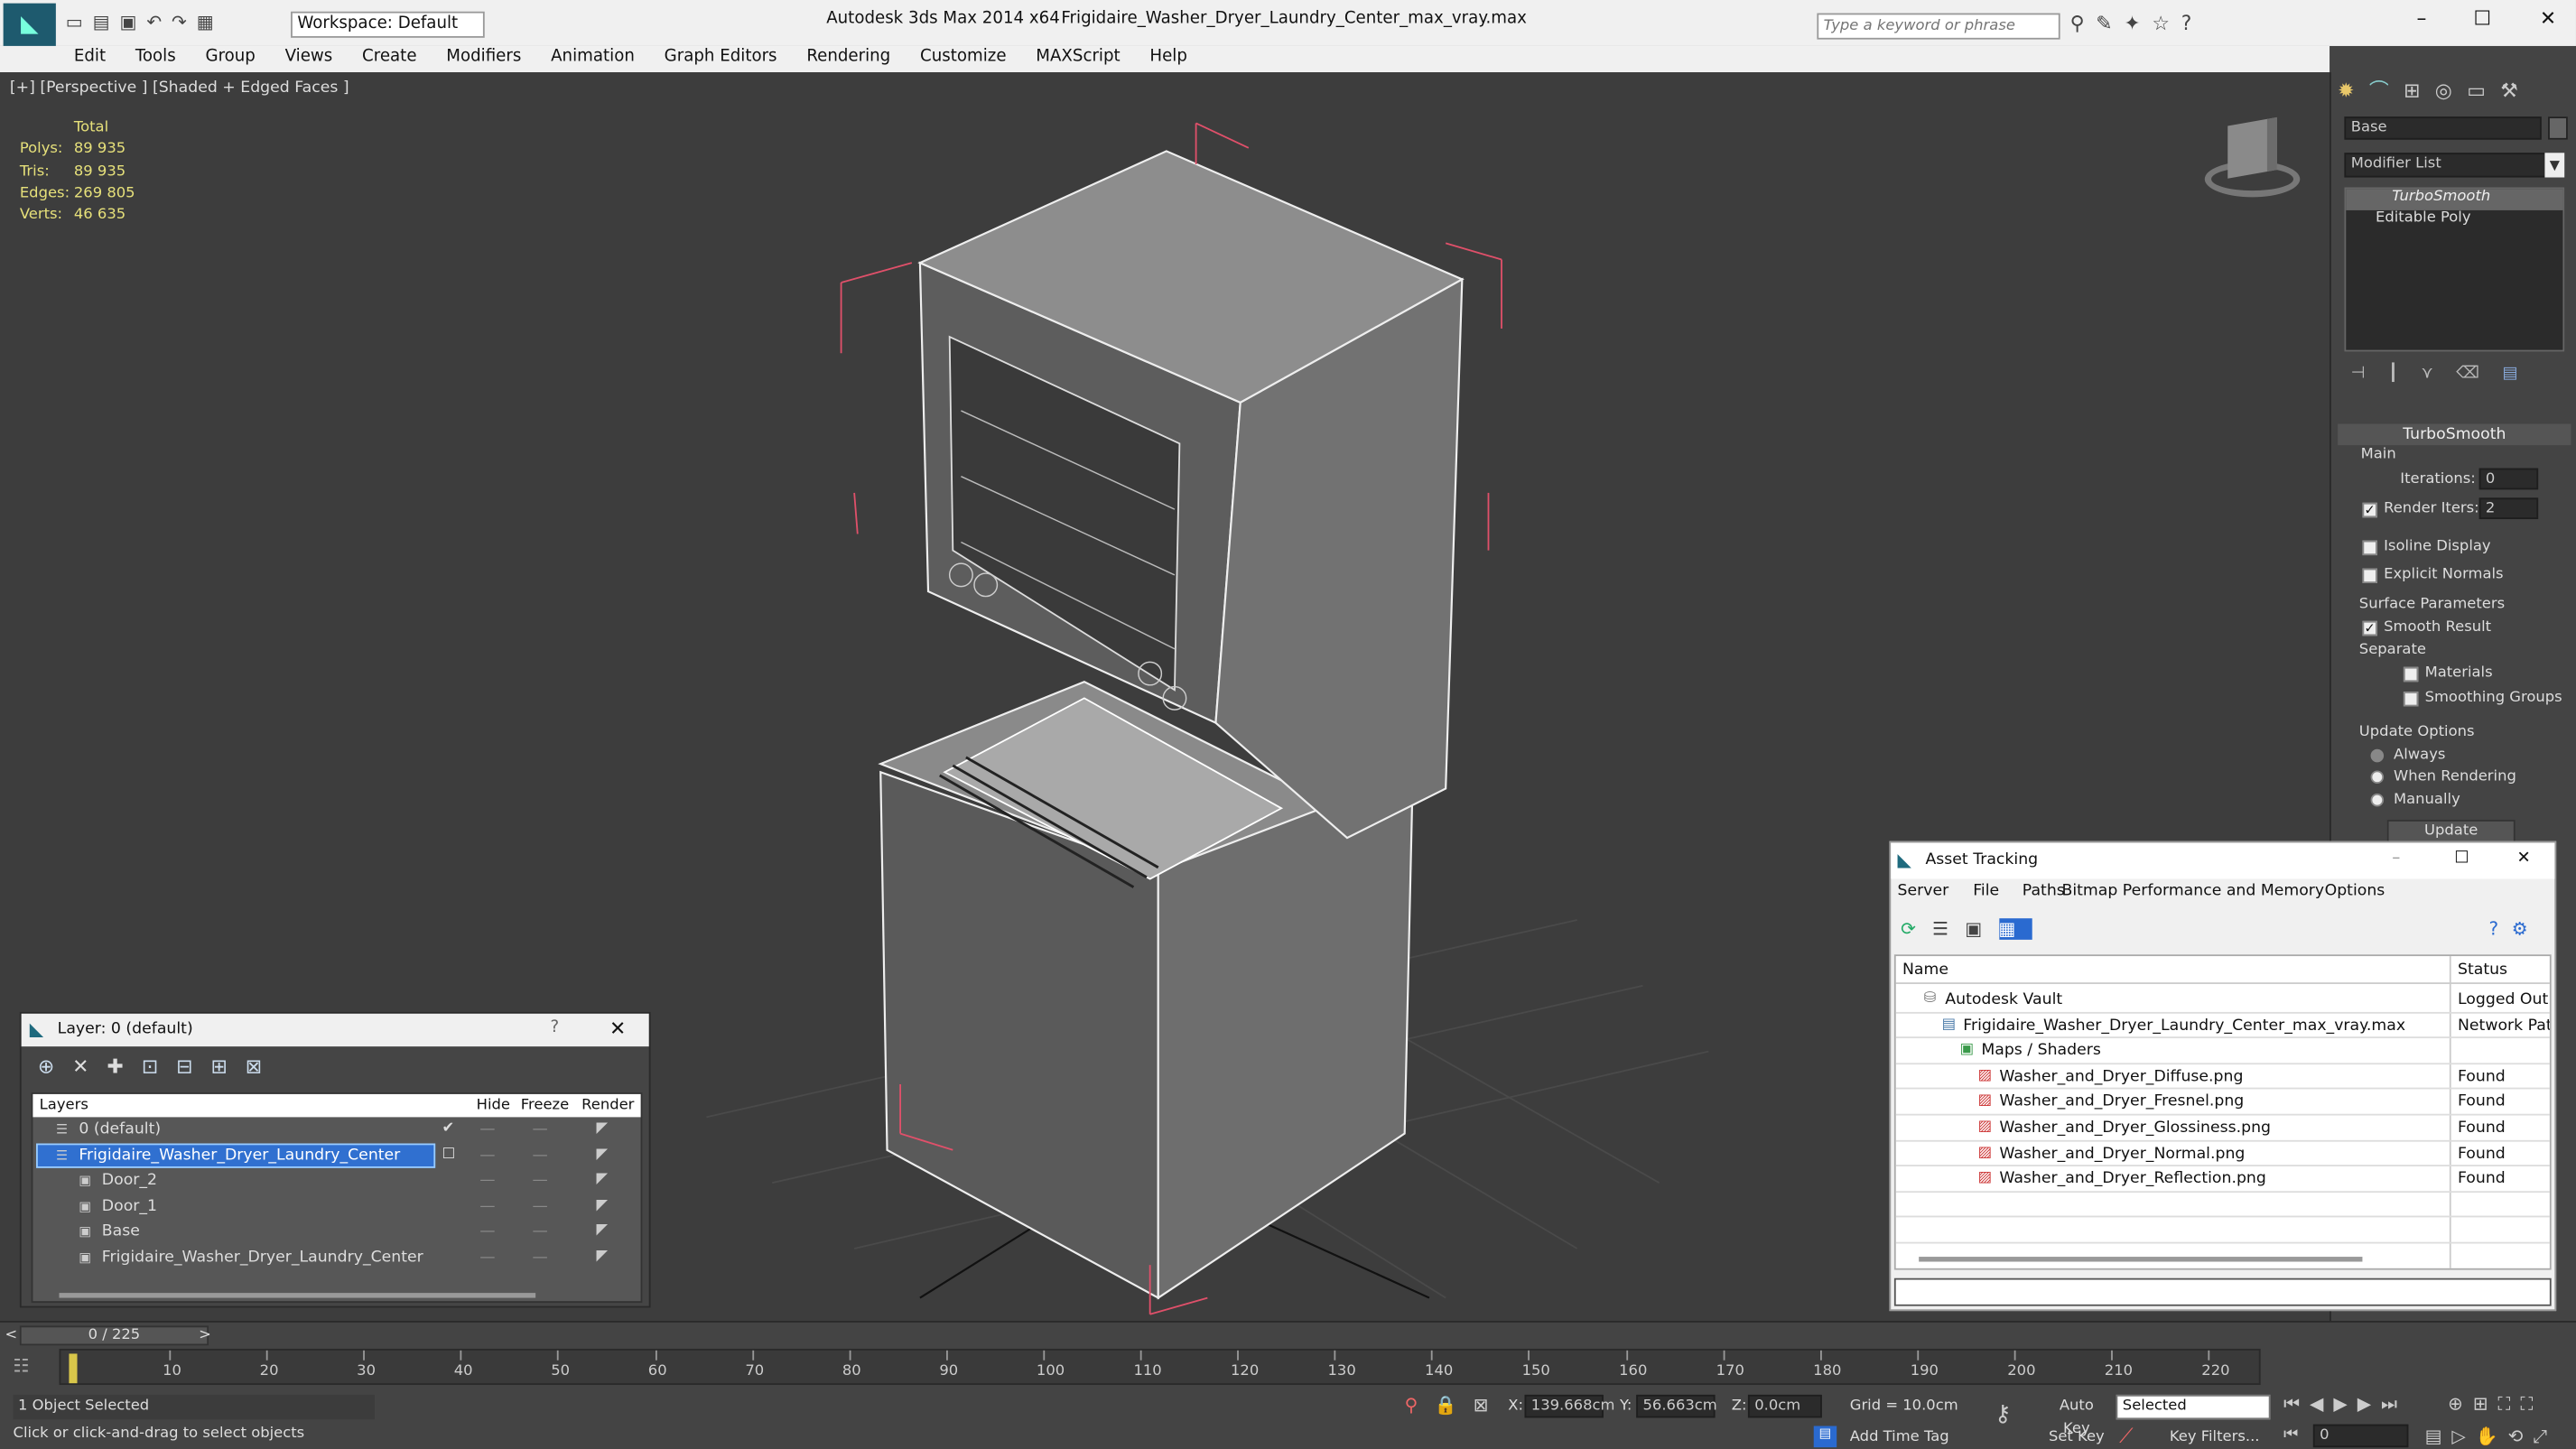 The height and width of the screenshot is (1449, 2576). I want to click on make-unique-icon: ⋎, so click(2438, 374).